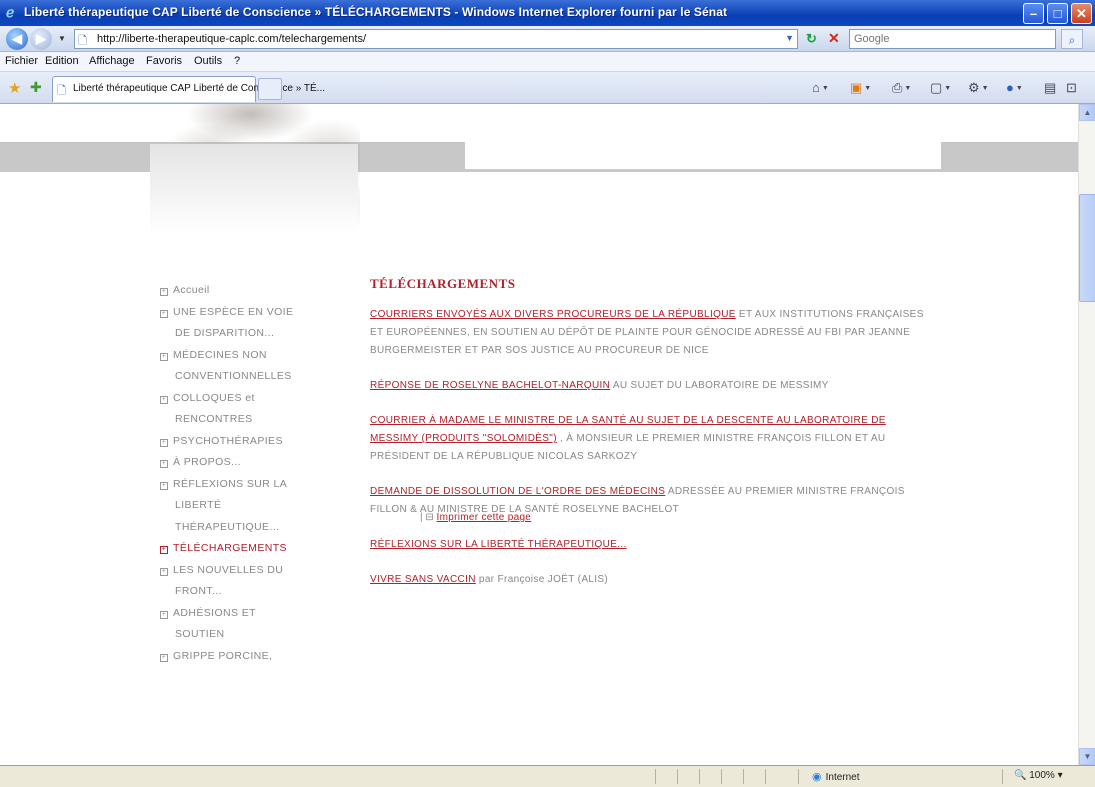 The image size is (1095, 787). Describe the element at coordinates (1038, 775) in the screenshot. I see `zoom-level: 🔍 100% ▾` at that location.